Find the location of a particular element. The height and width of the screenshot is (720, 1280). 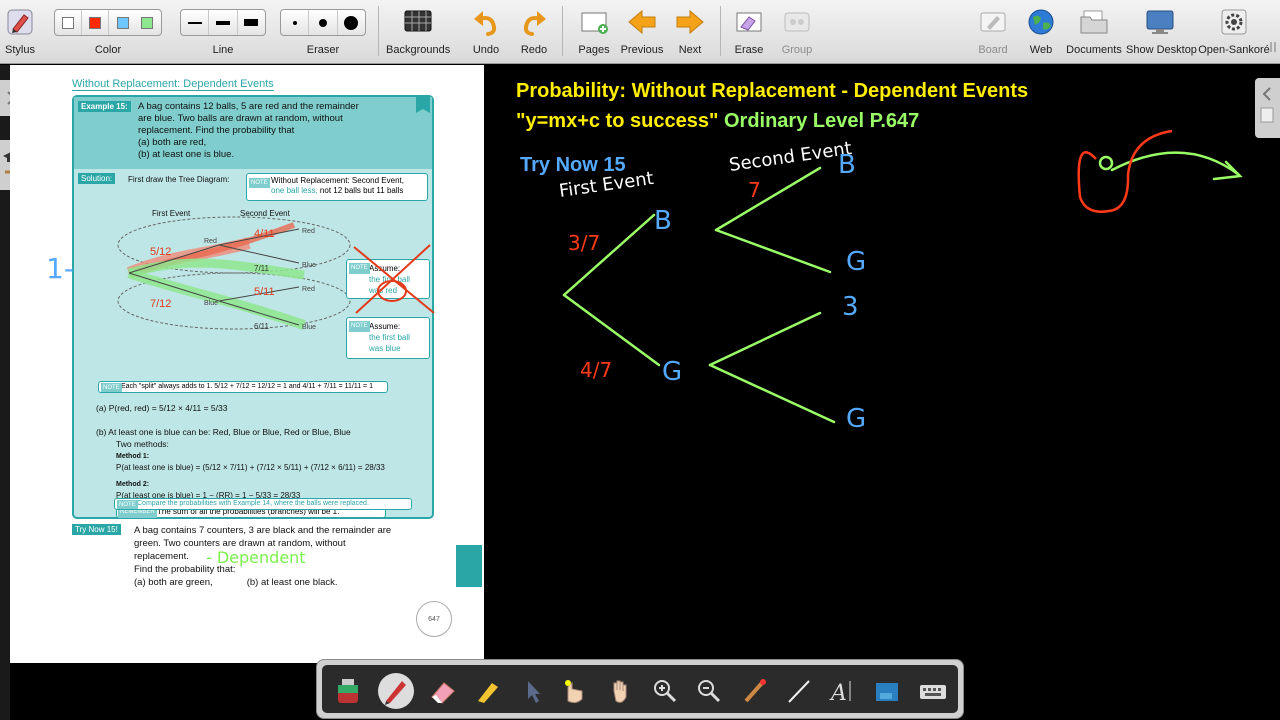

bottom-tool-dock: A is located at coordinates (640, 689).